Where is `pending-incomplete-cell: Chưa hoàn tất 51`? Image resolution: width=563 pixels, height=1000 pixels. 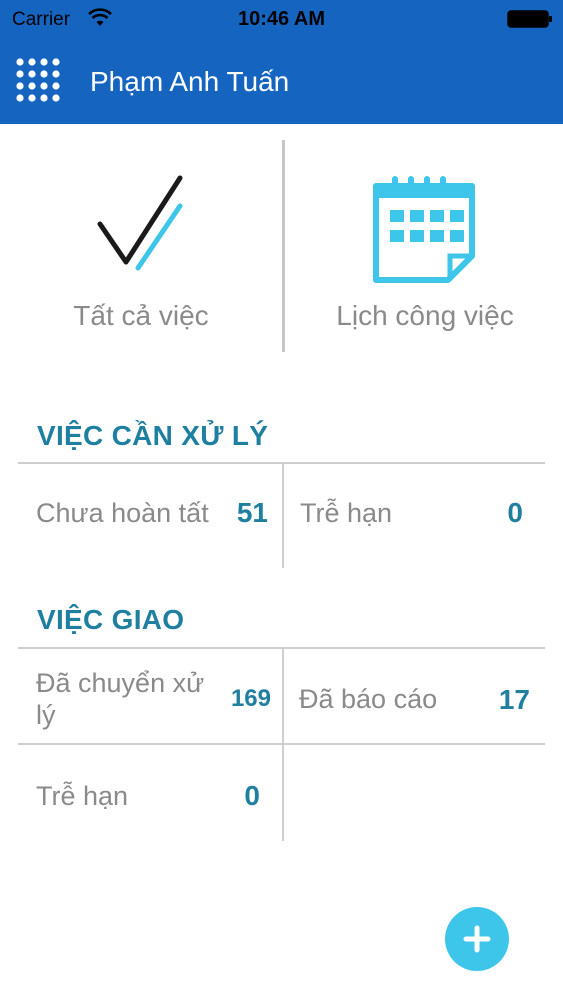
pending-incomplete-cell: Chưa hoàn tất 51 is located at coordinates (141, 516).